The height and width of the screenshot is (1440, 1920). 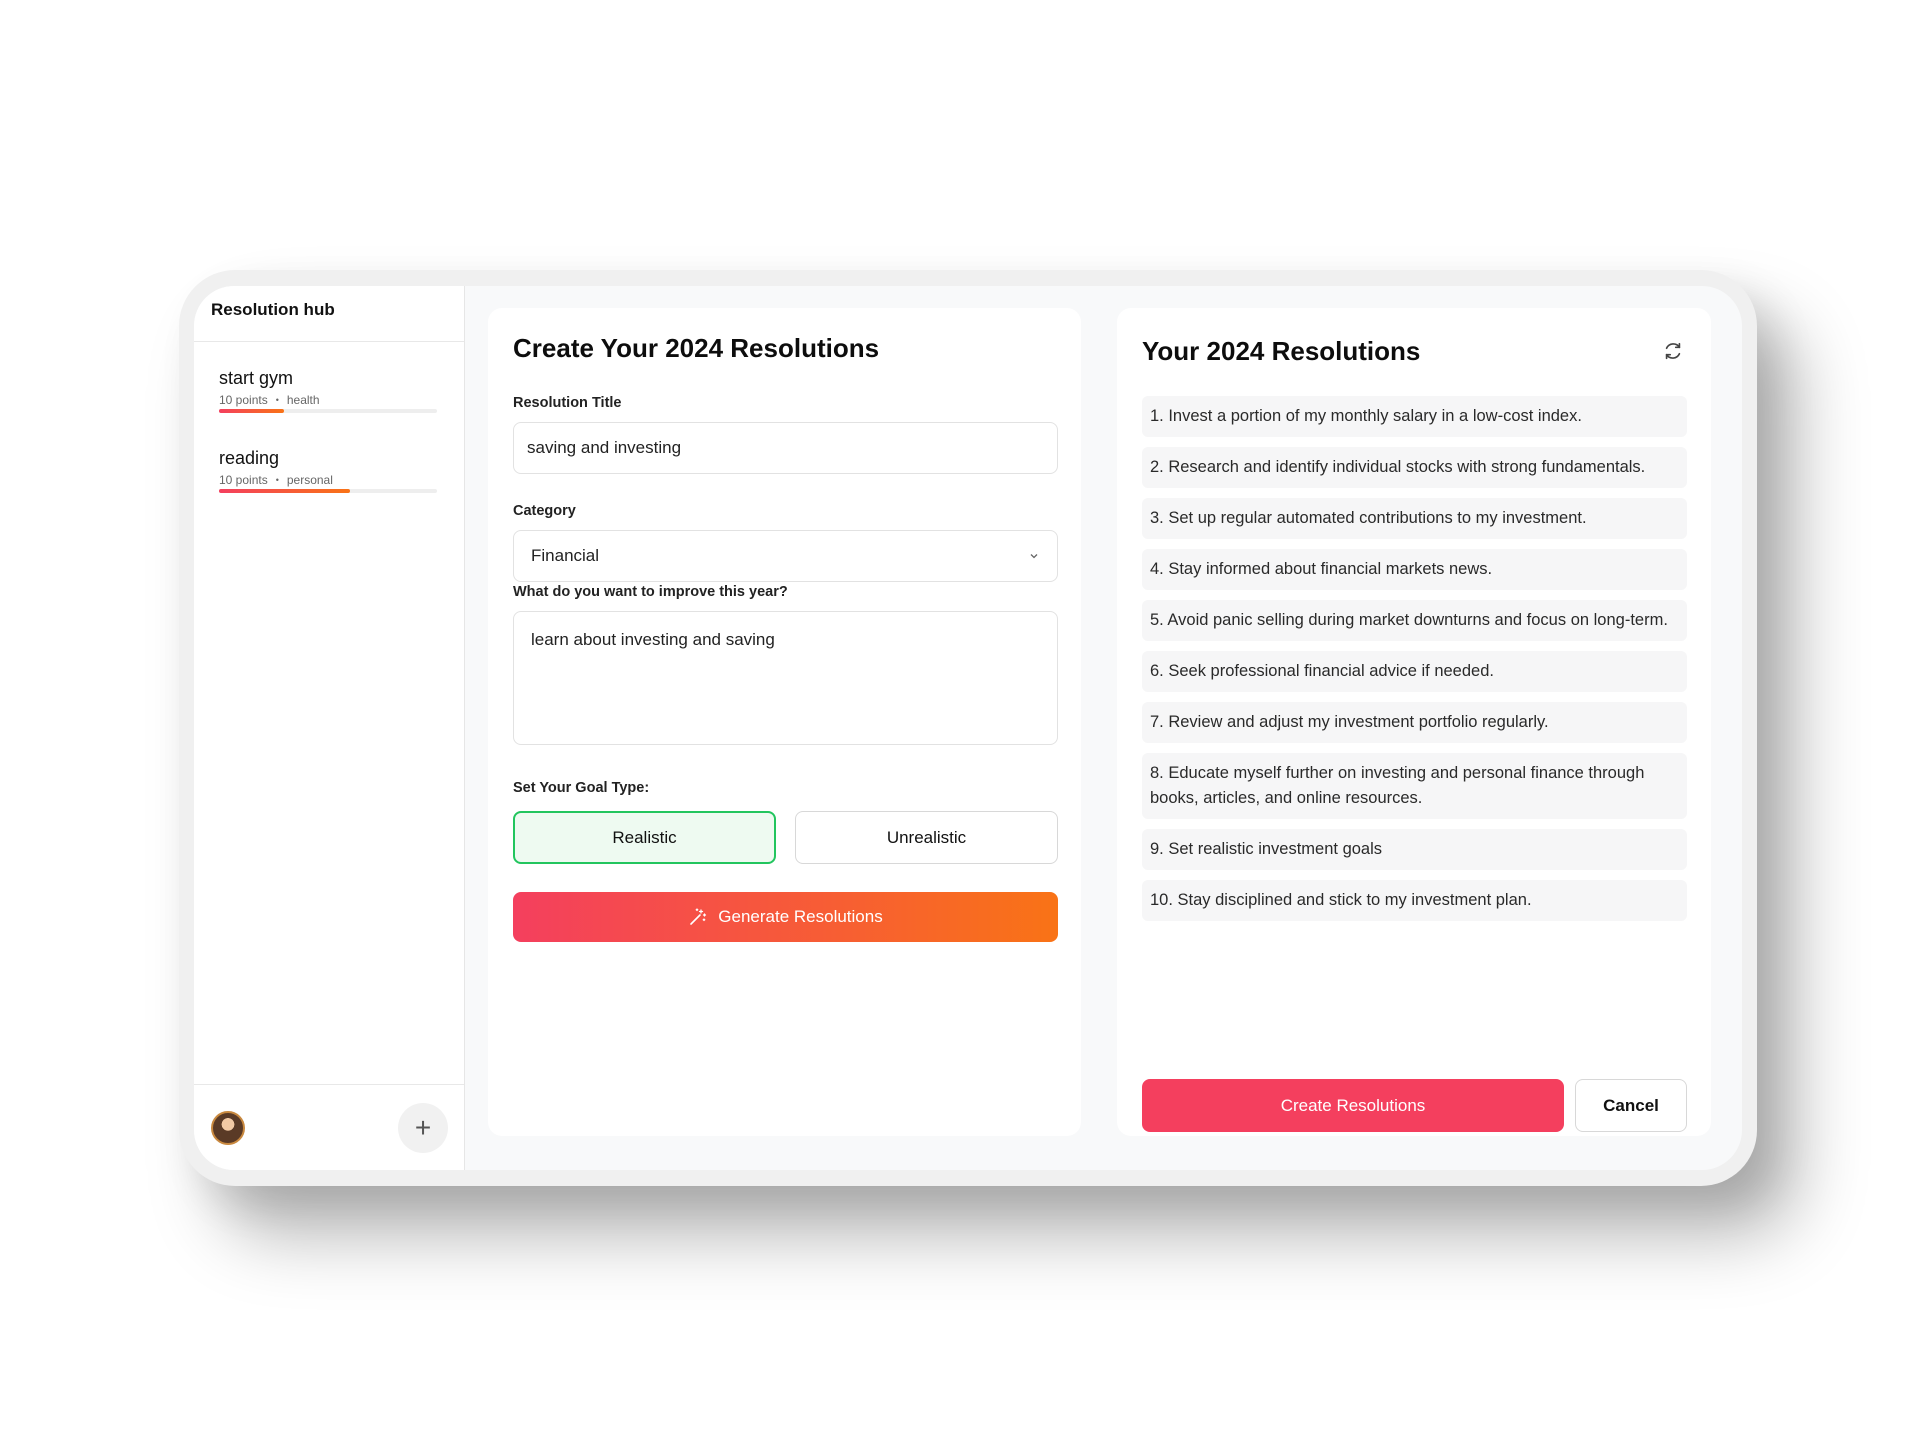 What do you see at coordinates (698, 916) in the screenshot?
I see `magic-wand-icon` at bounding box center [698, 916].